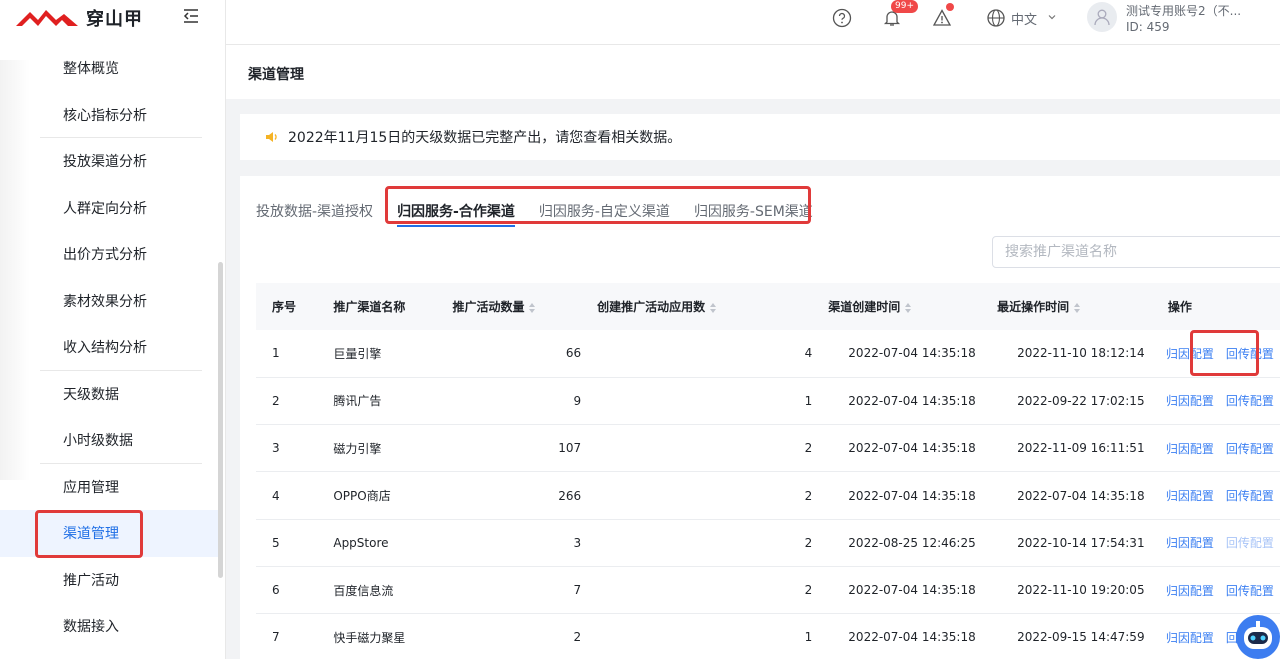 The height and width of the screenshot is (659, 1280). Describe the element at coordinates (276, 353) in the screenshot. I see `cell-index: 1` at that location.